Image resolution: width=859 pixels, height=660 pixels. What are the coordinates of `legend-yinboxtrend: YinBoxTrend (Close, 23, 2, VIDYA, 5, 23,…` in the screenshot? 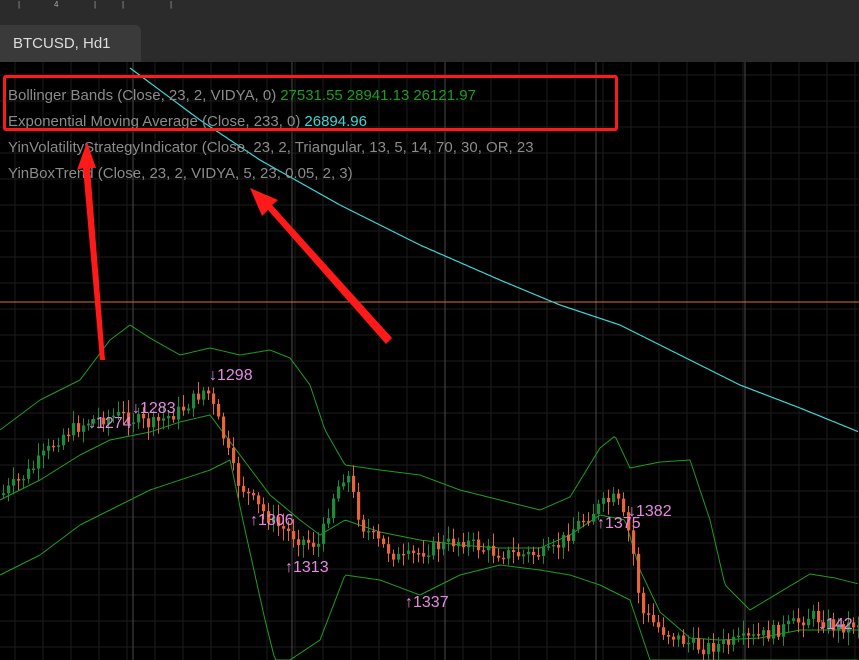 It's located at (180, 173).